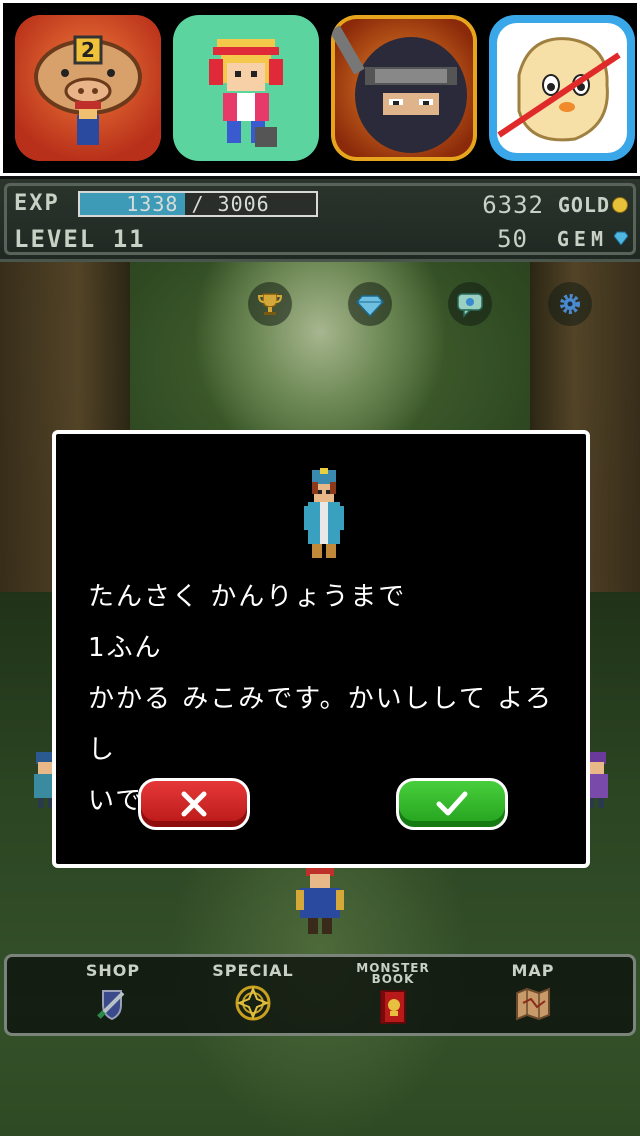 This screenshot has height=1136, width=640. Describe the element at coordinates (125, 648) in the screenshot. I see `dialog-line-2: 1ふん` at that location.